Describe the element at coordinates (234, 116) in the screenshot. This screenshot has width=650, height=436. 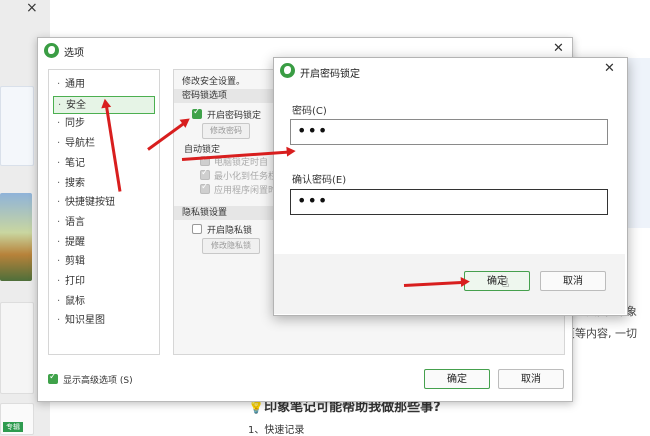
I see `enable-lock-label: 开启密码锁定` at that location.